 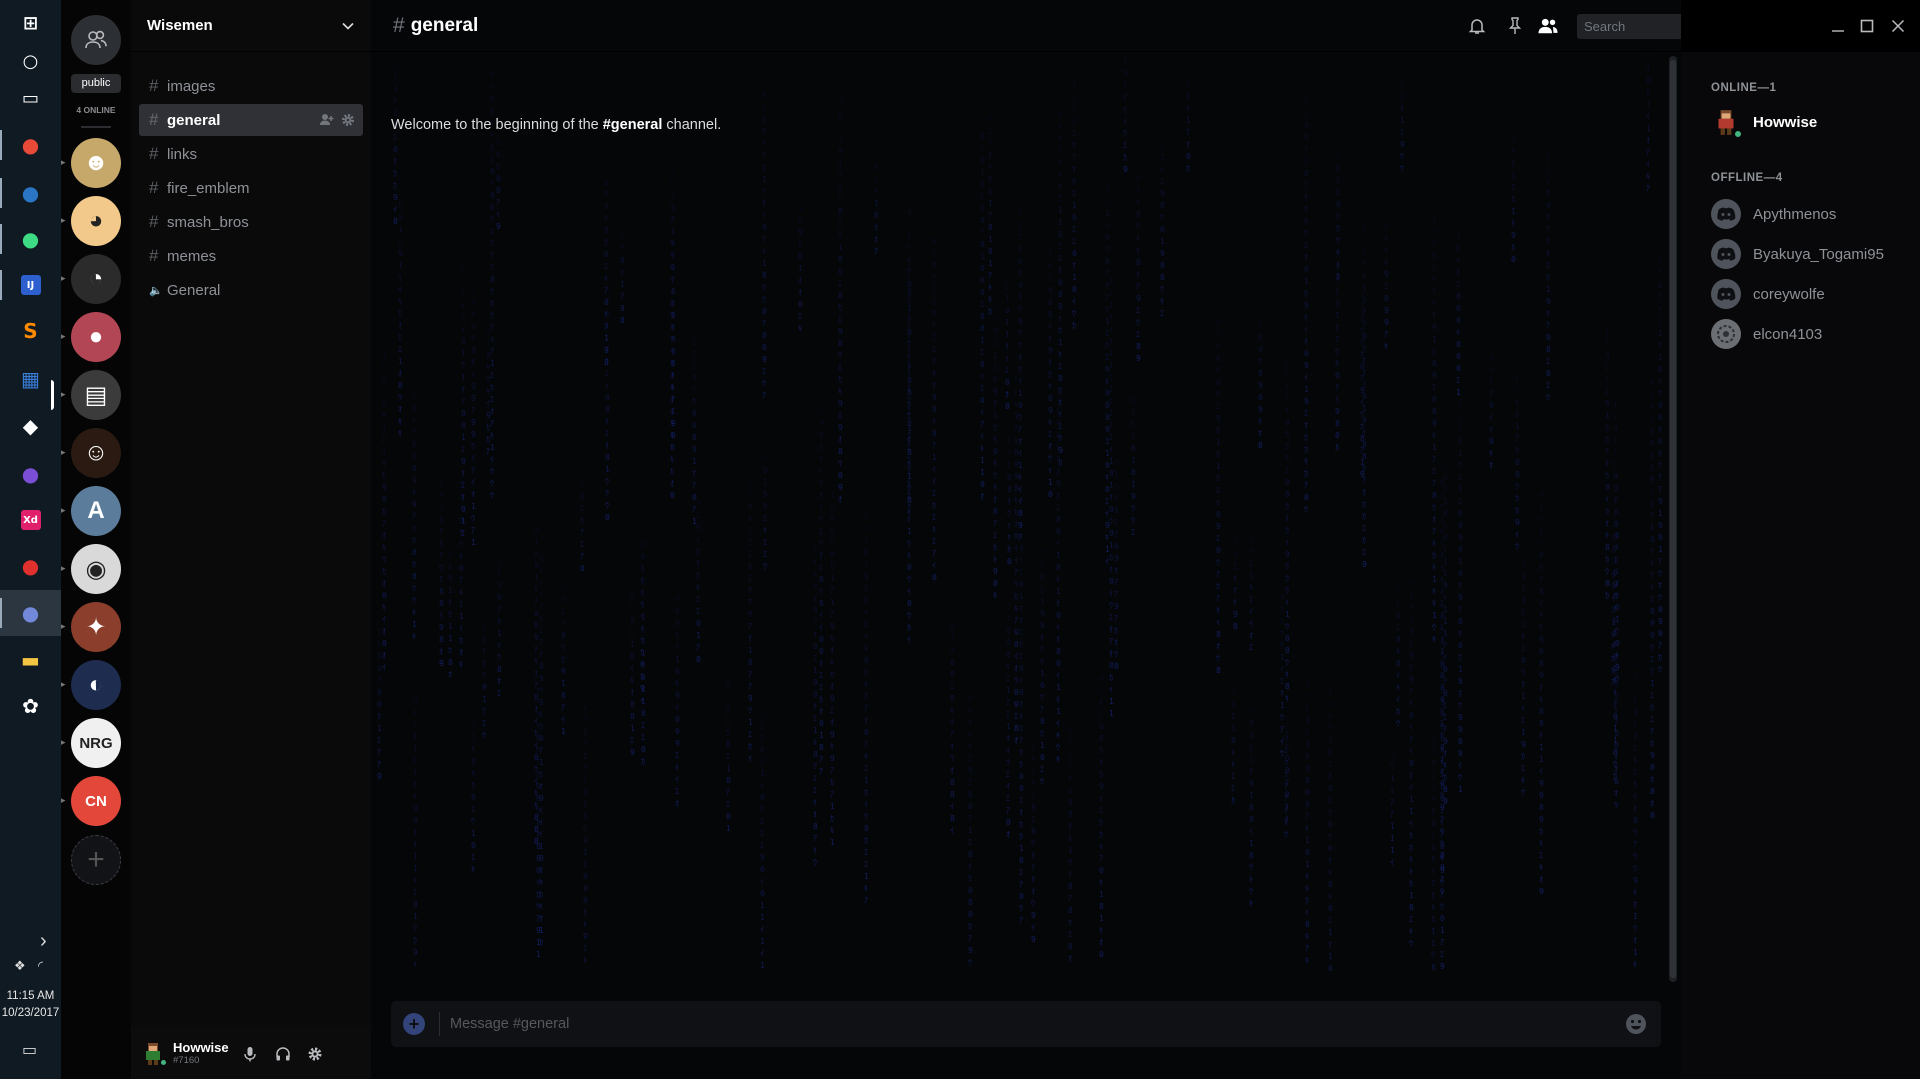 I want to click on member-item: Apythmenos, so click(x=1773, y=214).